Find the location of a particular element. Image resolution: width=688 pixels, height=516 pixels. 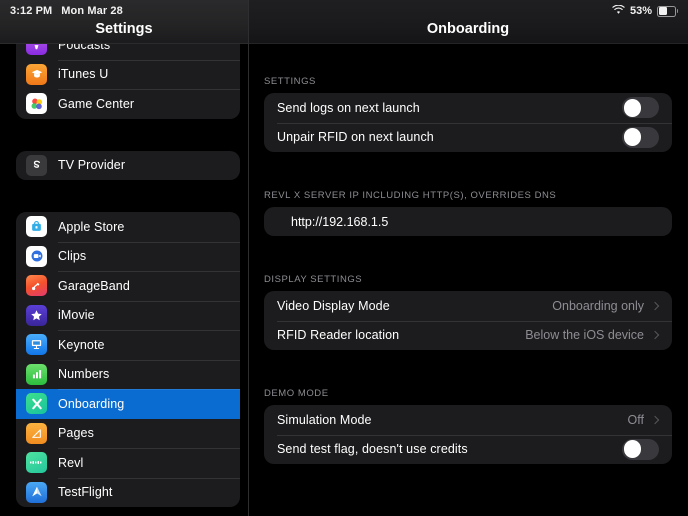

onboarding-icon is located at coordinates (36, 404).